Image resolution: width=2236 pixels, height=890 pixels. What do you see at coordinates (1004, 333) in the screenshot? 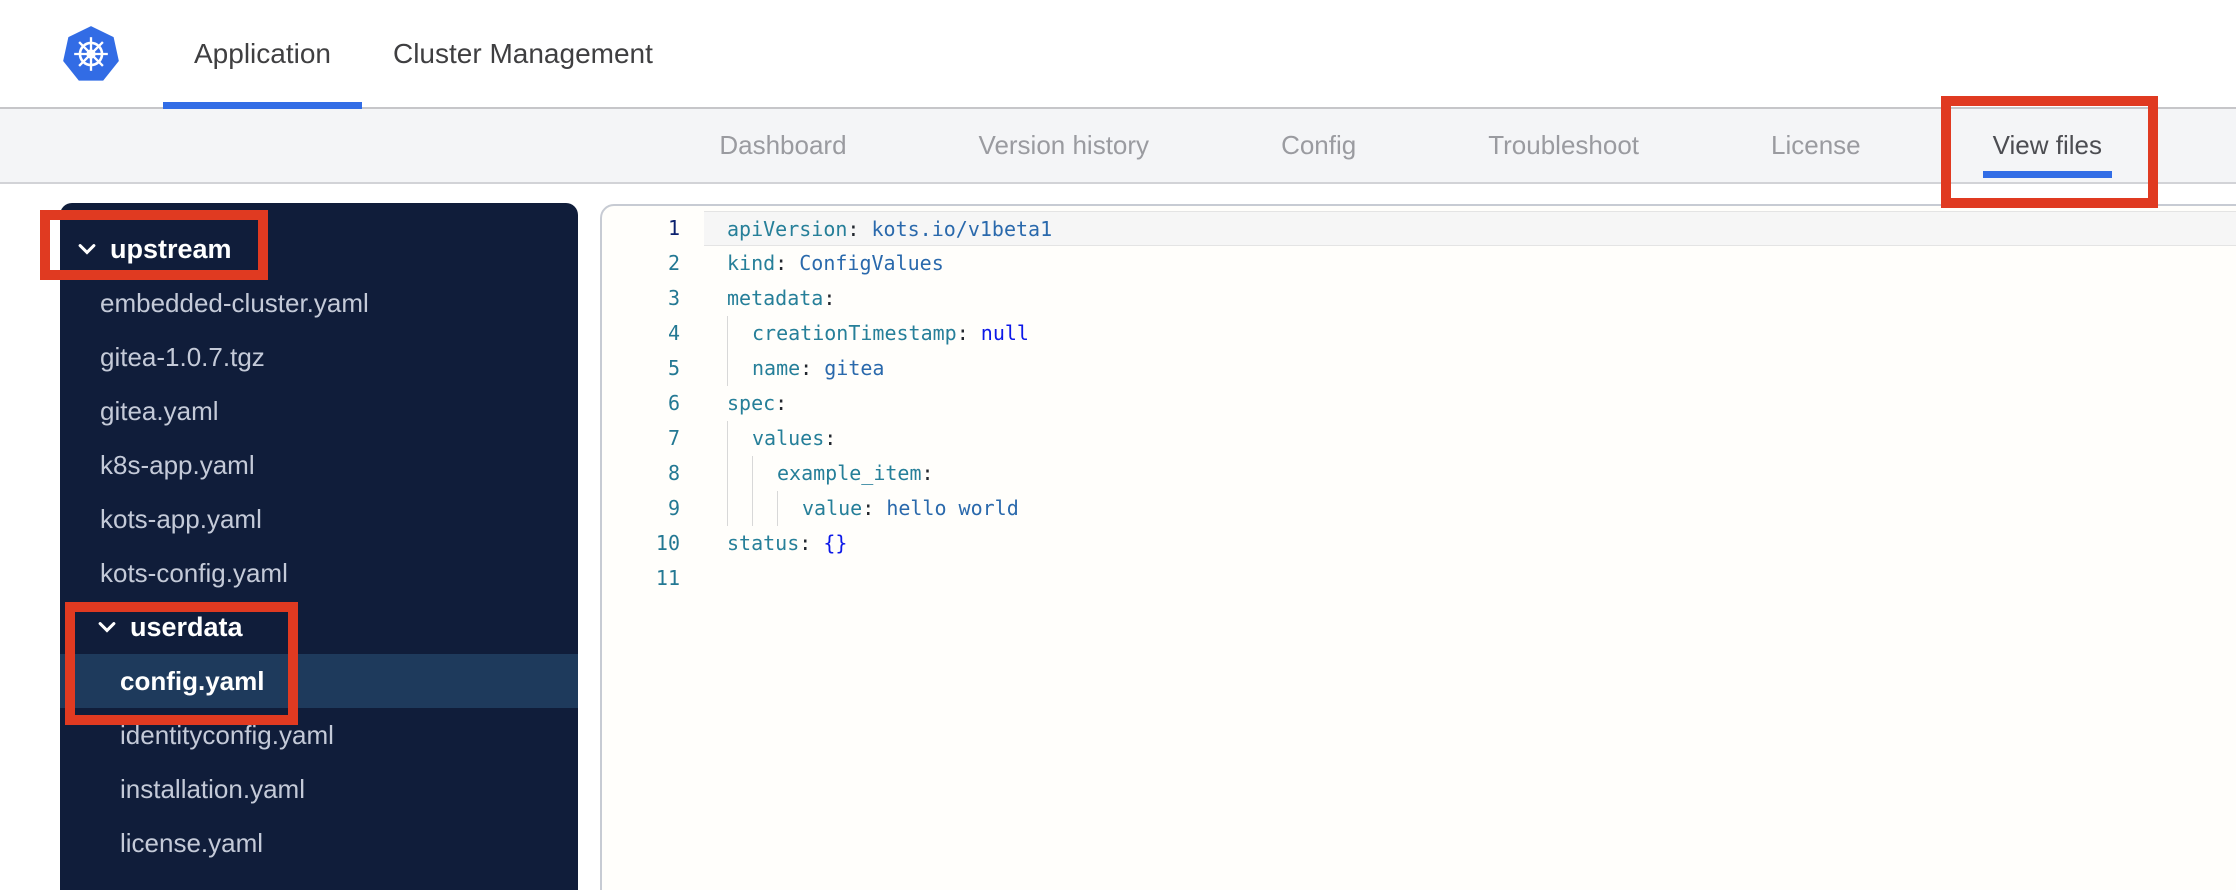
I see `token-kw: null` at bounding box center [1004, 333].